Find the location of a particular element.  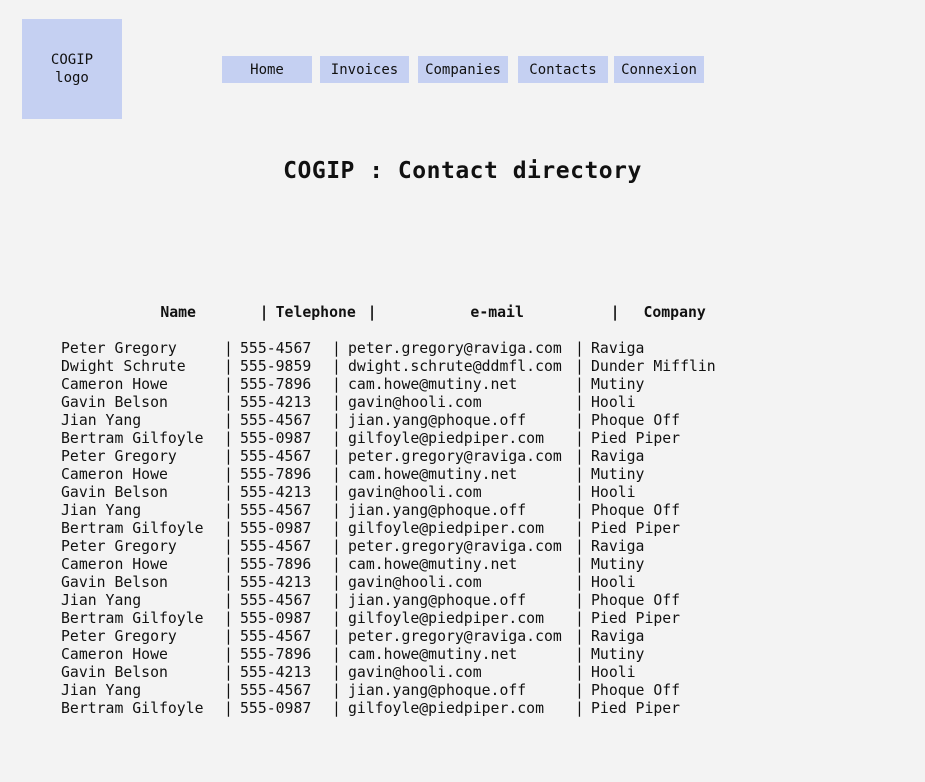

contact-email: jian.yang@phoque.off is located at coordinates (437, 690).